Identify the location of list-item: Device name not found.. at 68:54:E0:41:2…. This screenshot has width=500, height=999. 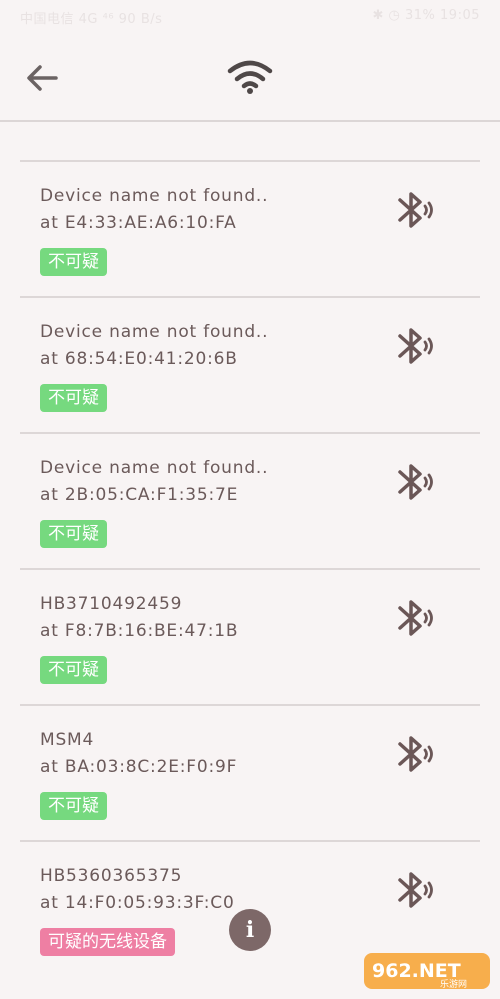
(250, 366).